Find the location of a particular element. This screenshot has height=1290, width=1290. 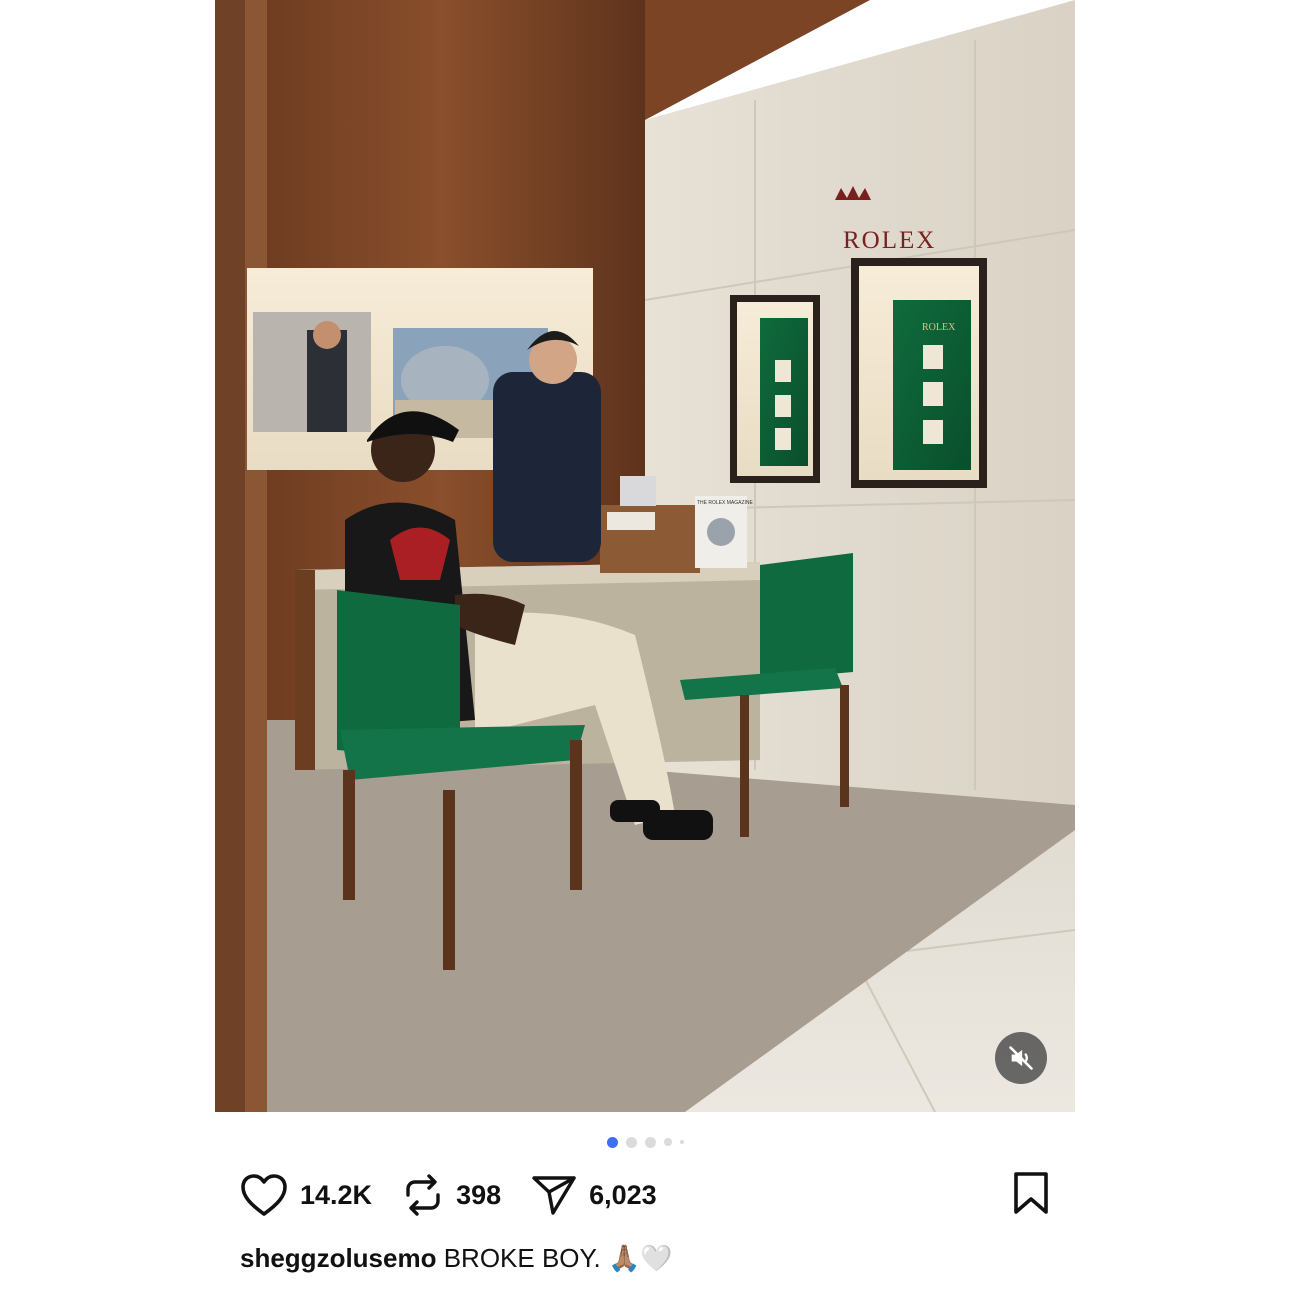

post-caption: sheggzolusemo BROKE BOY. 🙏🏽🤍 is located at coordinates (456, 1258).